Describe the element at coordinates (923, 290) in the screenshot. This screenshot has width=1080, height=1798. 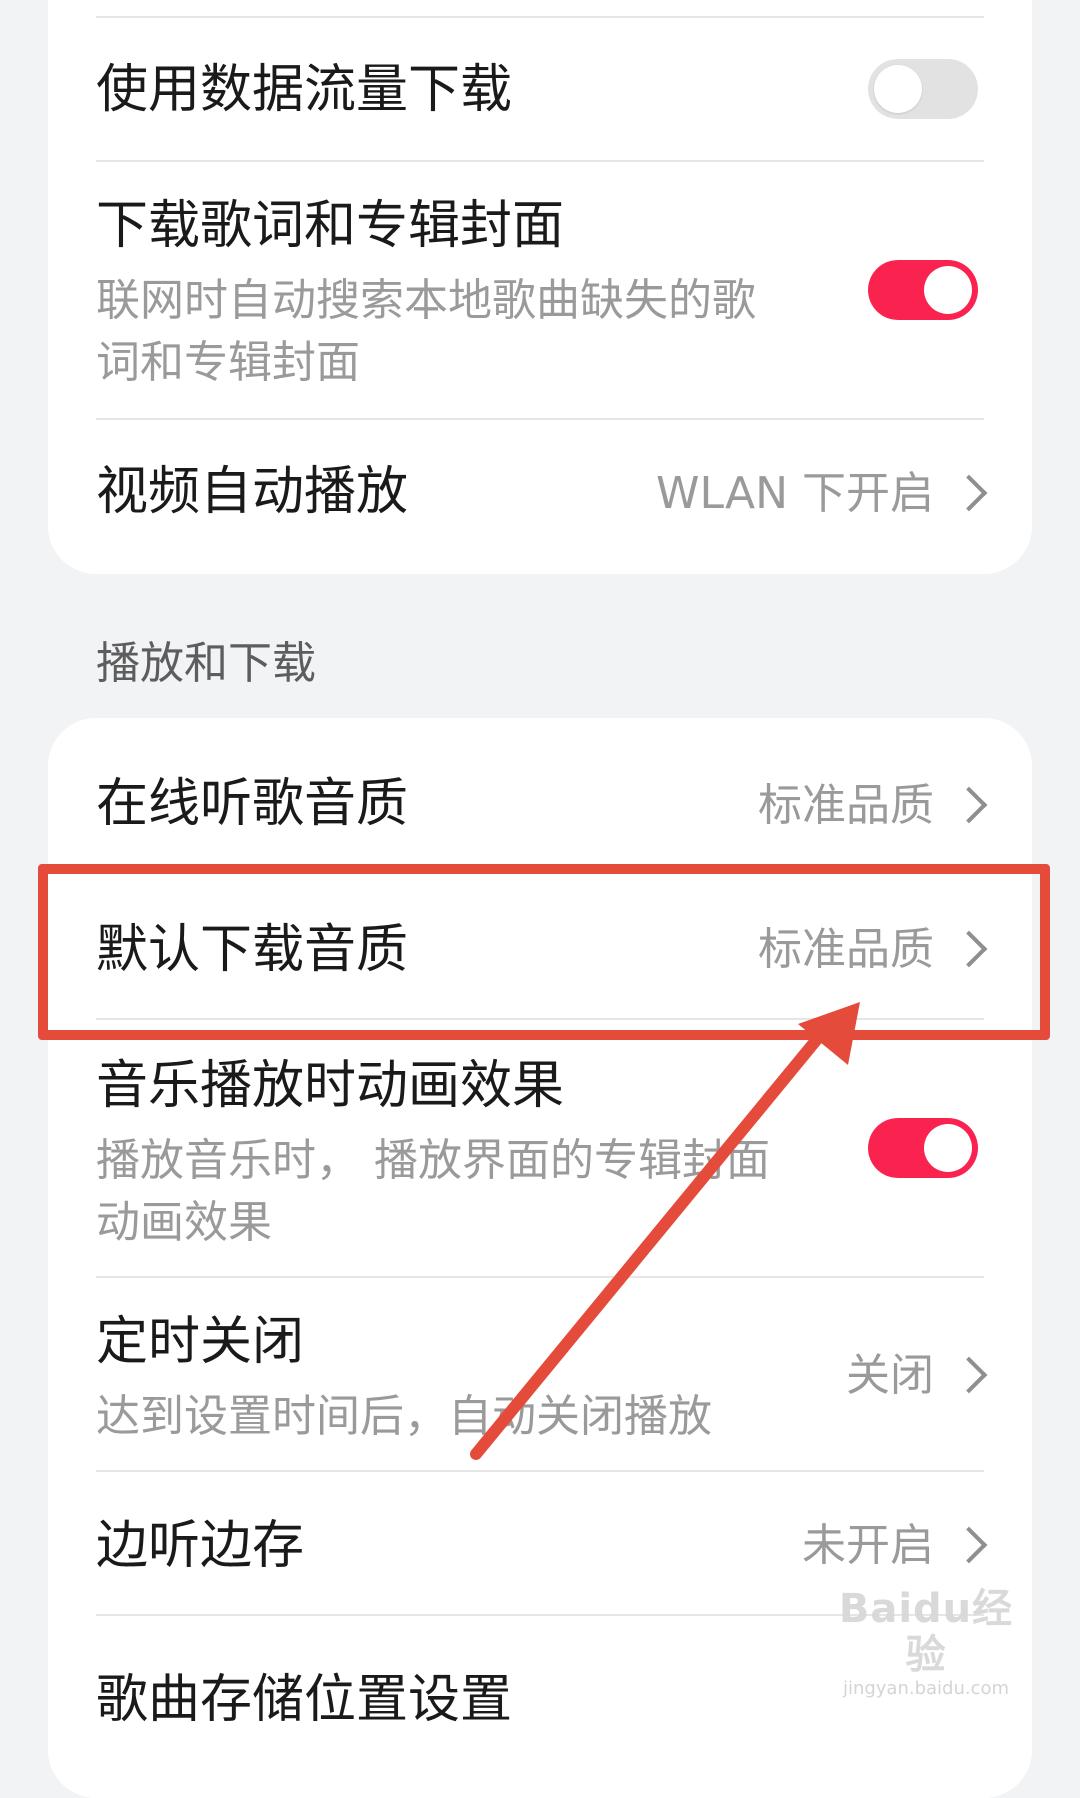
I see `lyrics-cover-download-toggle` at that location.